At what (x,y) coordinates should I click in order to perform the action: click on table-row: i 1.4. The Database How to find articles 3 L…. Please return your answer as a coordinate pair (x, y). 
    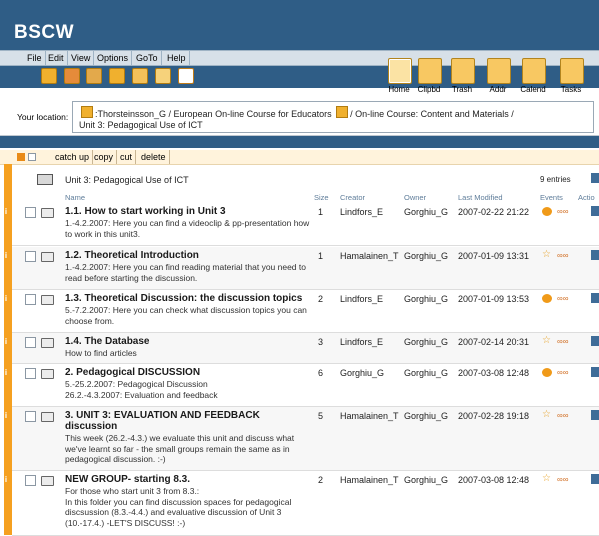
    Looking at the image, I should click on (302, 348).